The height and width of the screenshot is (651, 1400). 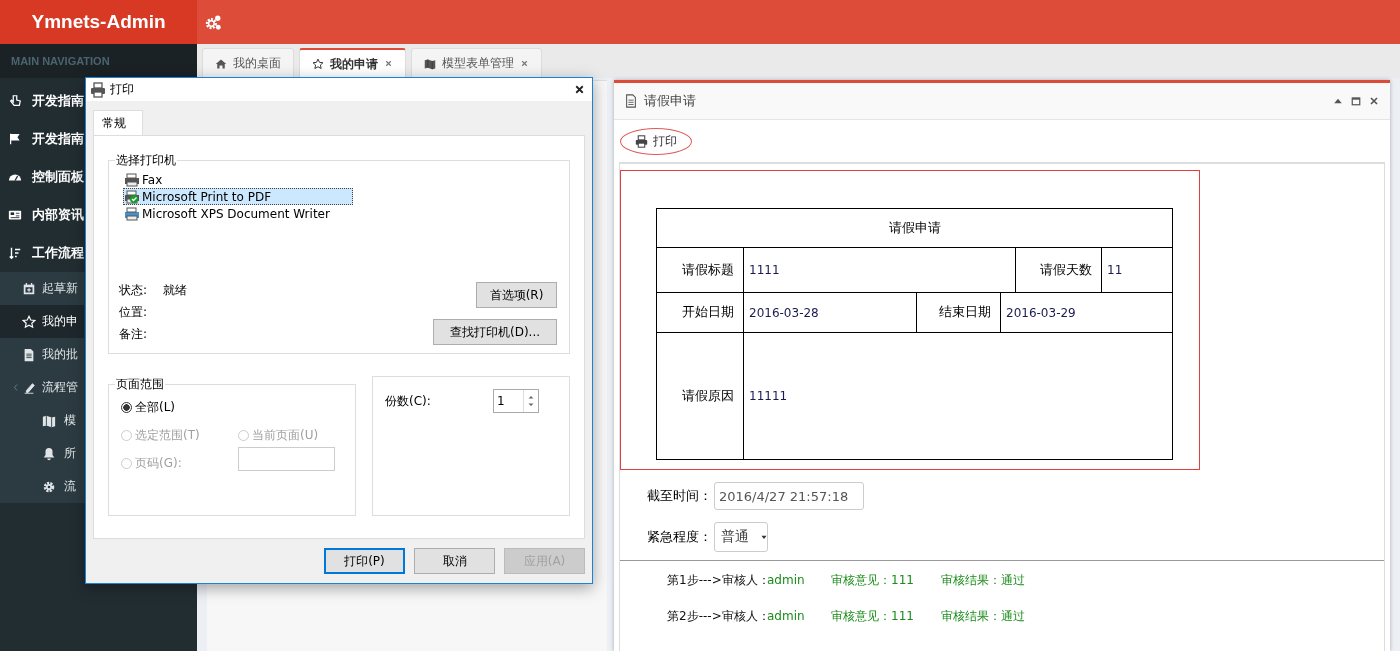 I want to click on printer-item: Microsoft XPS Document Writer, so click(x=238, y=213).